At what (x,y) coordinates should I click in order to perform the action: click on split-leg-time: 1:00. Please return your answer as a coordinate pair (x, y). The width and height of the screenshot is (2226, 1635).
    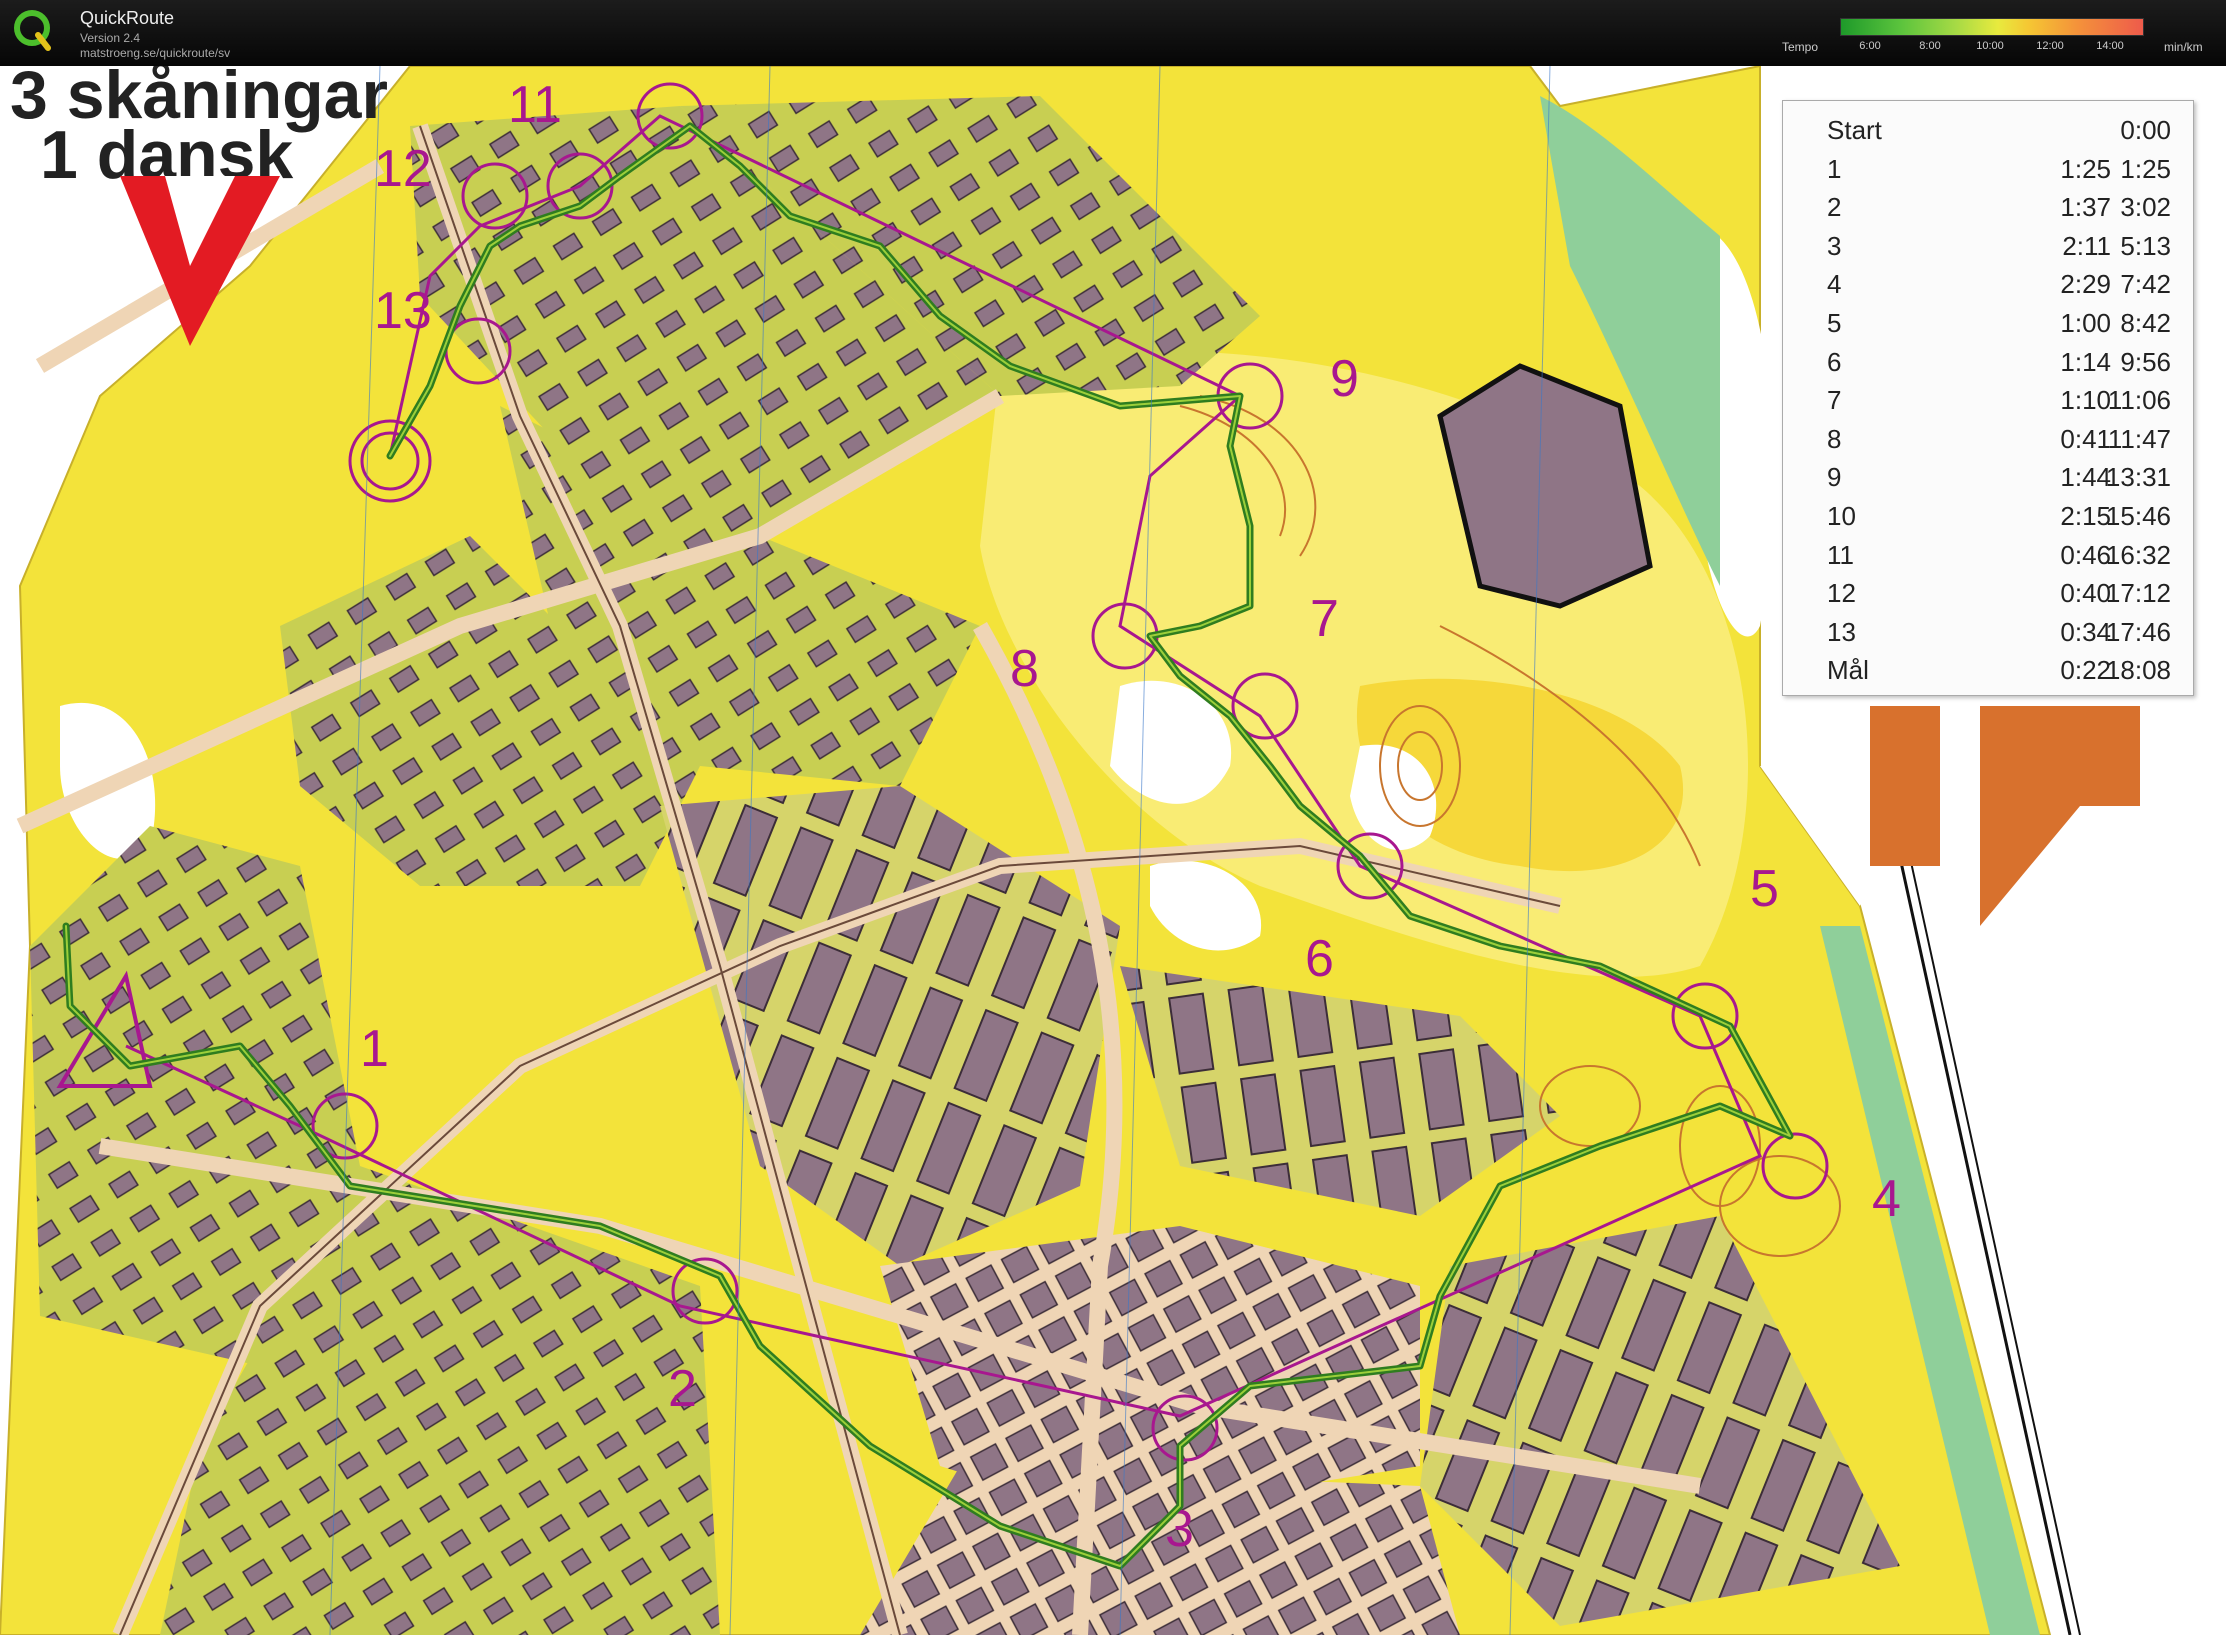
    Looking at the image, I should click on (2085, 323).